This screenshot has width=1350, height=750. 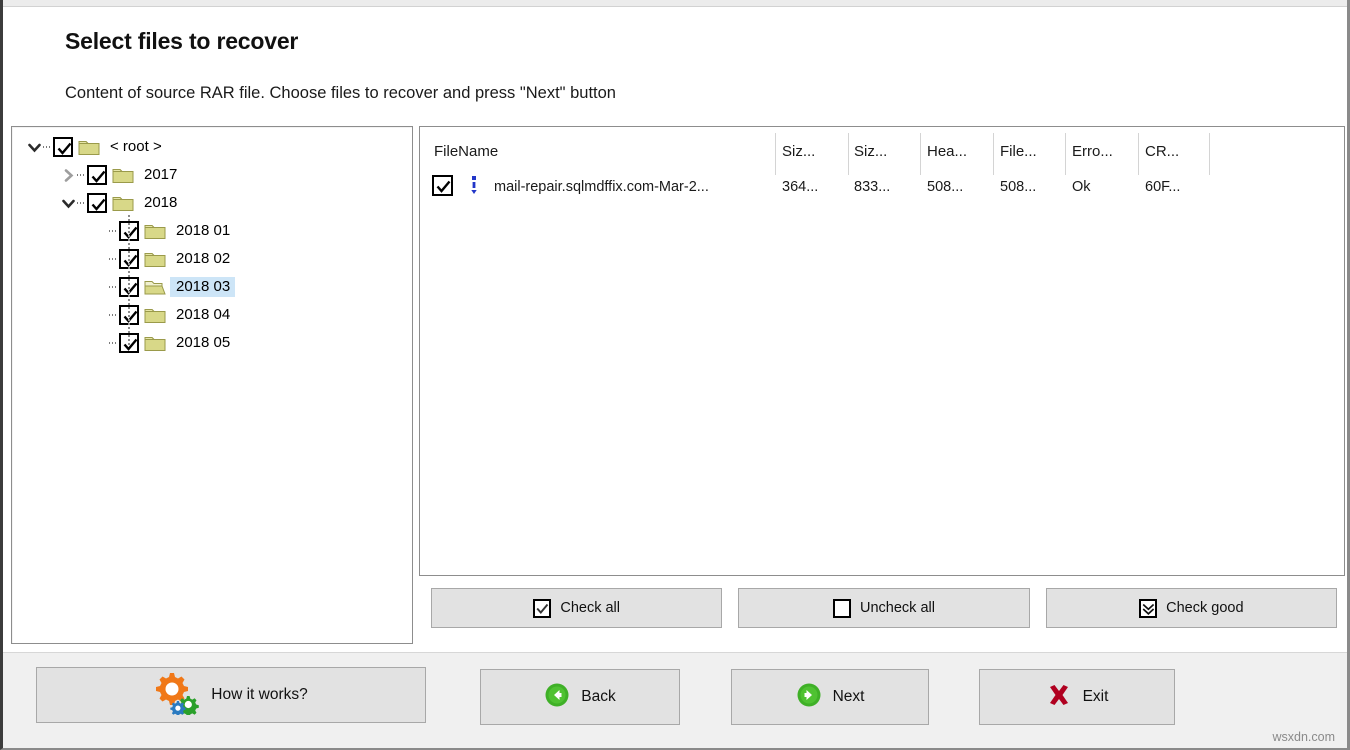 What do you see at coordinates (590, 608) in the screenshot?
I see `check-button-label: Check all` at bounding box center [590, 608].